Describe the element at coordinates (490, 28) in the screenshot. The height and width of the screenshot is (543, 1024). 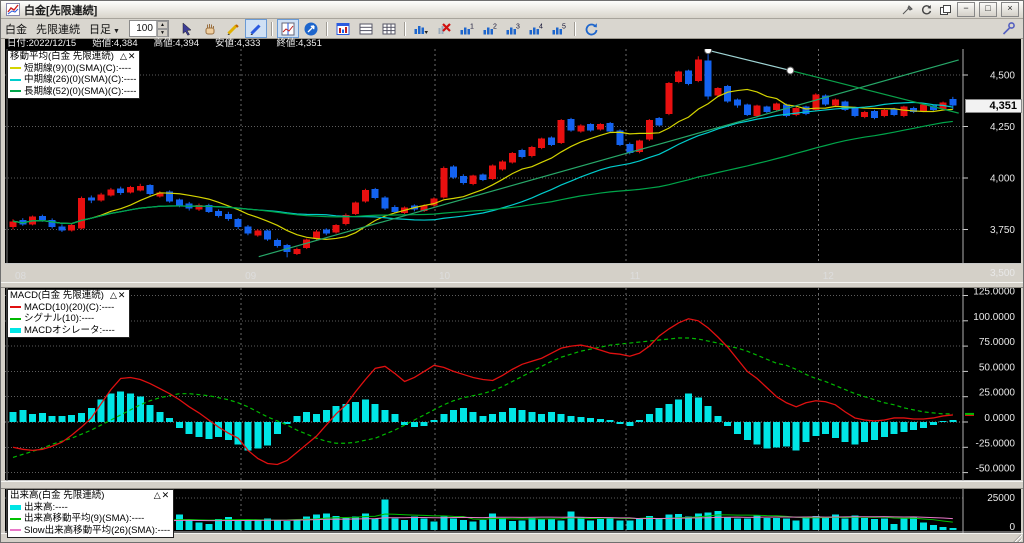
I see `panel-2-button: 2` at that location.